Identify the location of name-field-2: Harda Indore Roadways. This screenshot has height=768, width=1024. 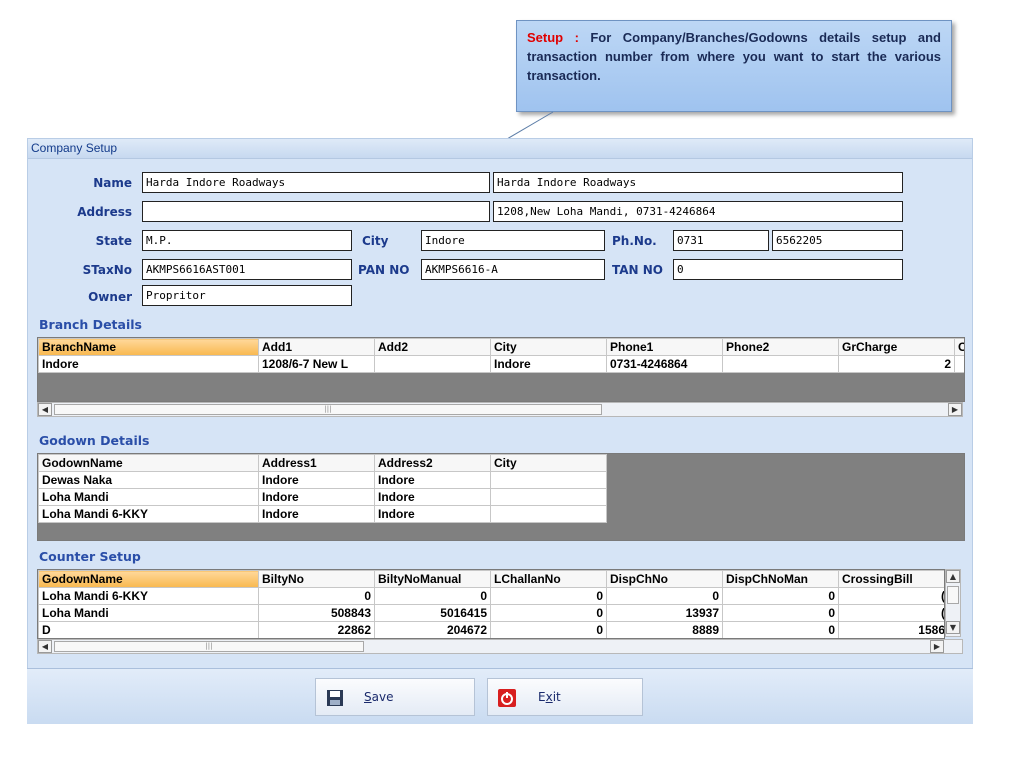
(698, 182).